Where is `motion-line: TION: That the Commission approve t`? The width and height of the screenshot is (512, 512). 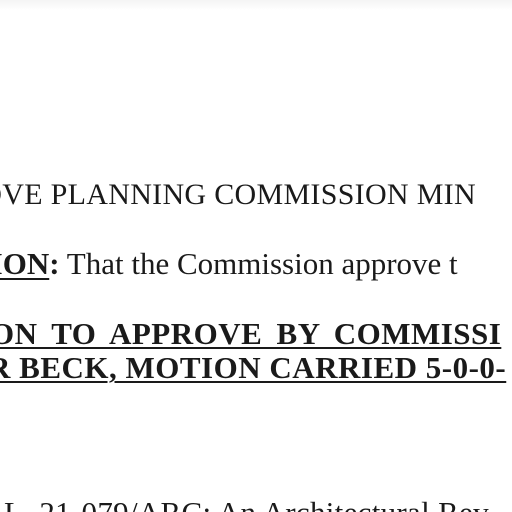
motion-line: TION: That the Commission approve t is located at coordinates (229, 263).